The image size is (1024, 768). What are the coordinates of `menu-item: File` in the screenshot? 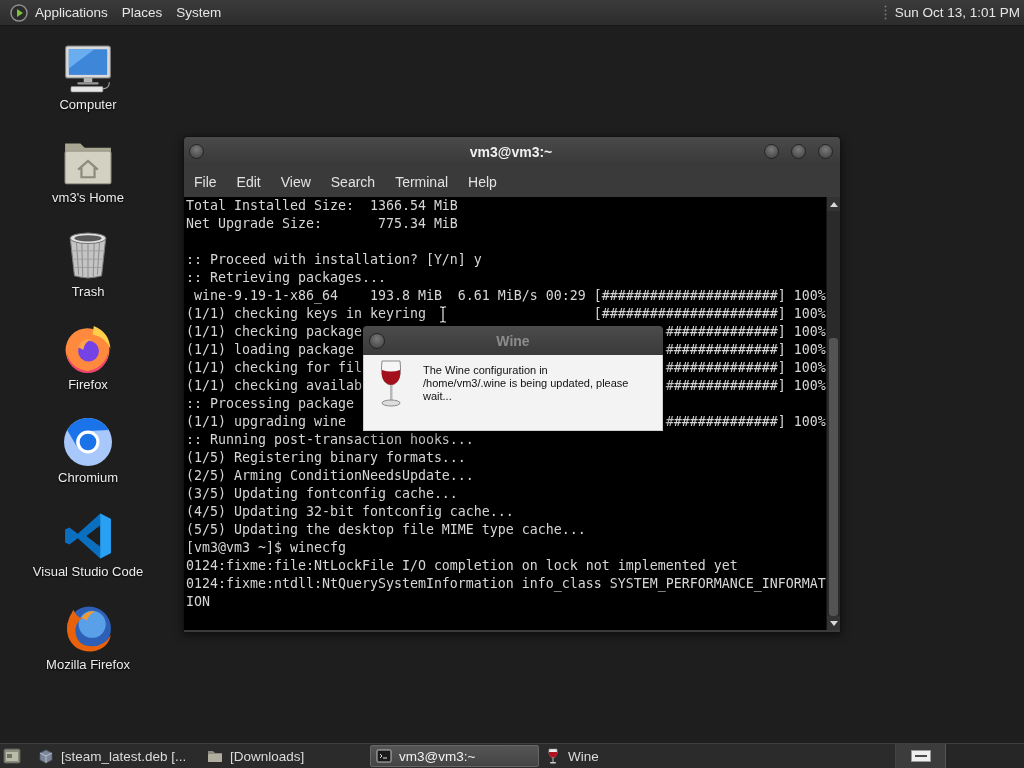 It's located at (205, 181).